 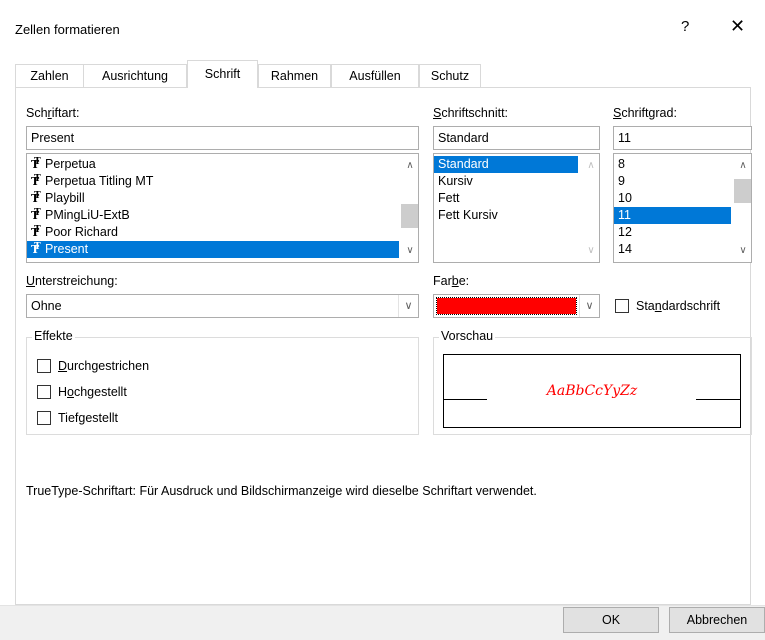 I want to click on strikethrough-label: Durchgestrichen, so click(x=104, y=366).